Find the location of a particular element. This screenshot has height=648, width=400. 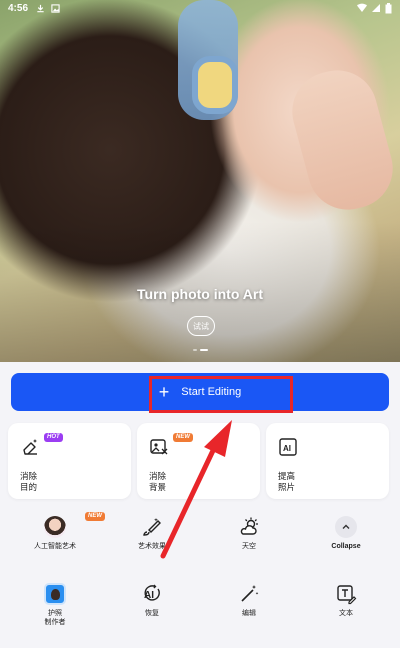

restore-tool: AI 恢复 is located at coordinates (152, 600).